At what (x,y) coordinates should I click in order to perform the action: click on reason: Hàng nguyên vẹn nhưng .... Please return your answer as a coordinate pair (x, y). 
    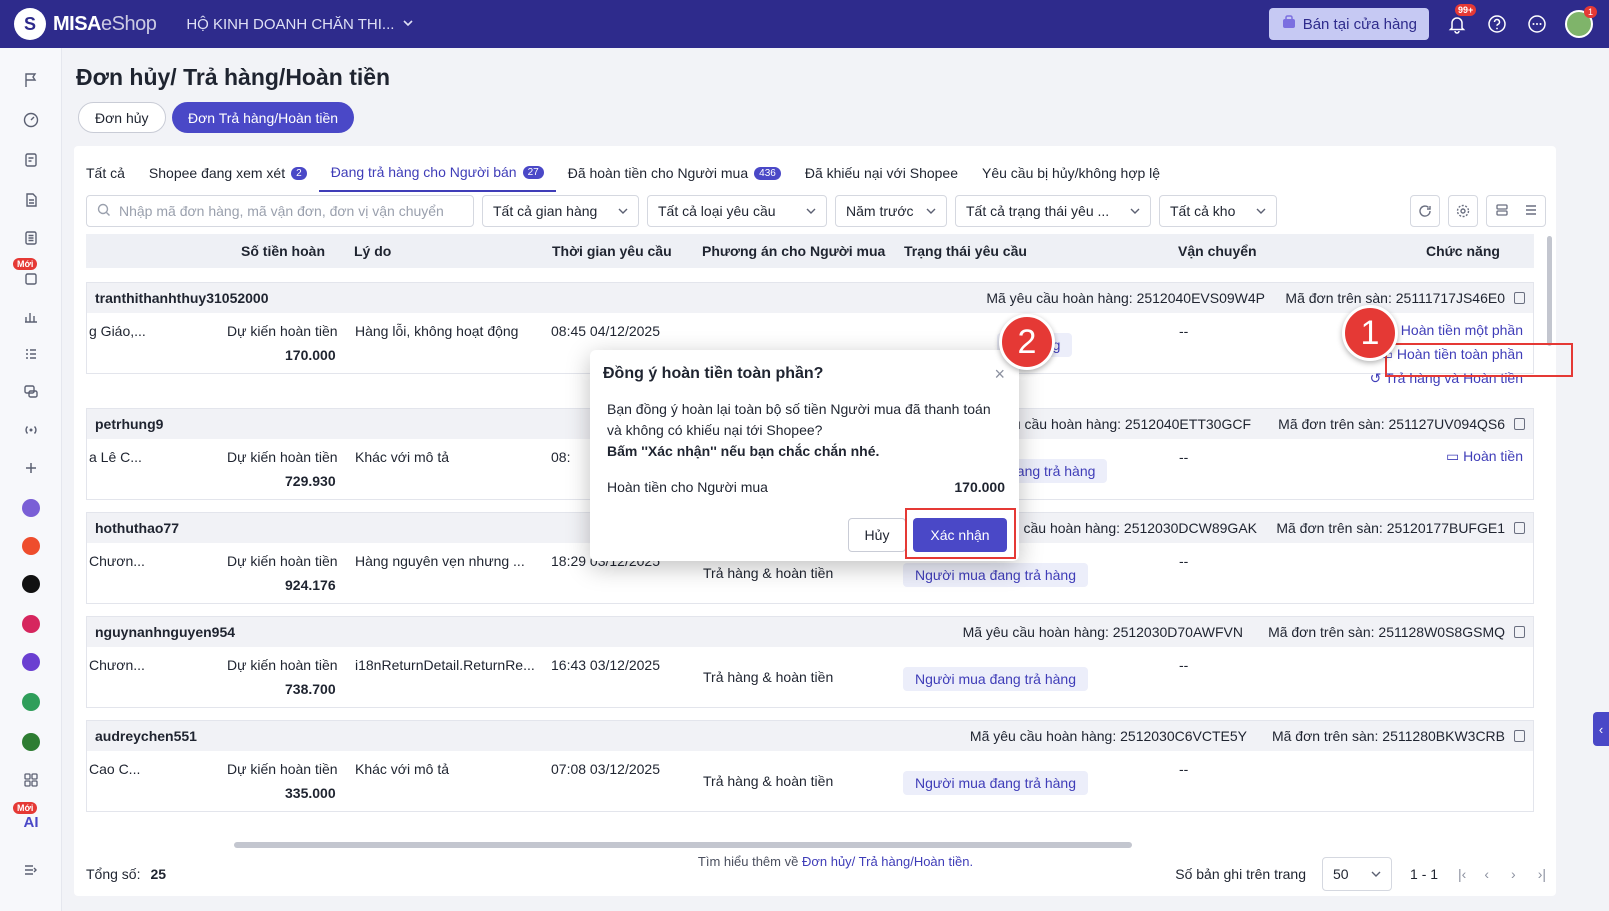
    Looking at the image, I should click on (440, 561).